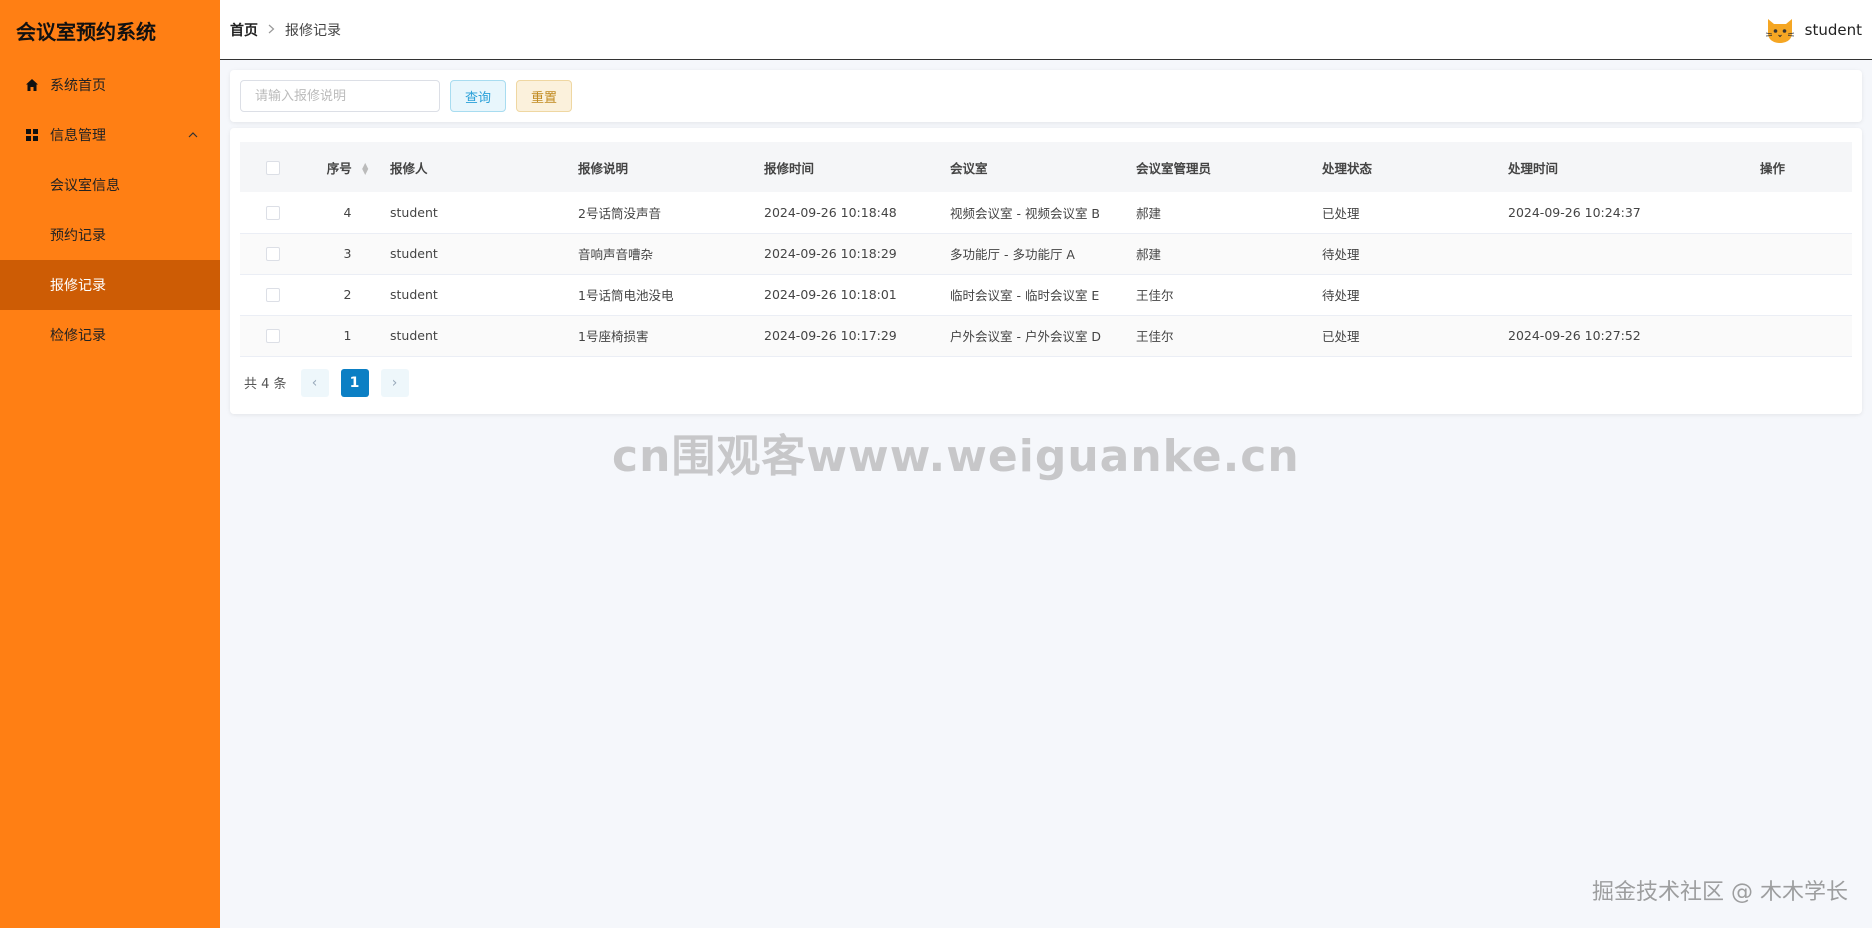  I want to click on sidebar-item-home: 系统首页, so click(110, 85).